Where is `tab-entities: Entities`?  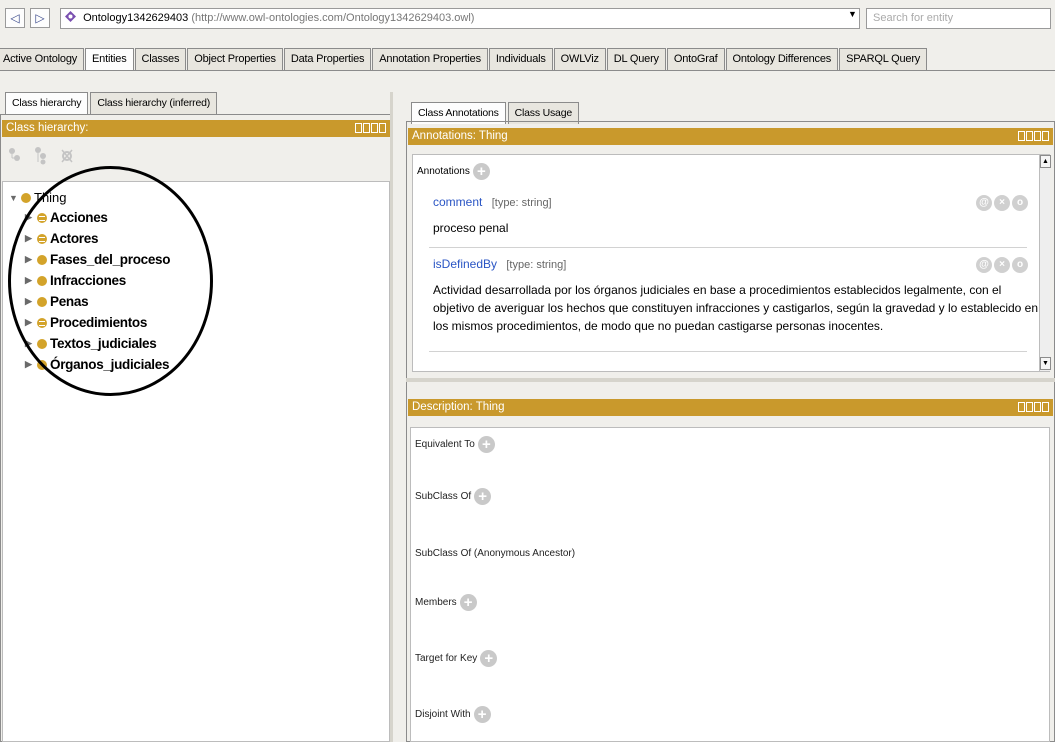 tab-entities: Entities is located at coordinates (109, 59).